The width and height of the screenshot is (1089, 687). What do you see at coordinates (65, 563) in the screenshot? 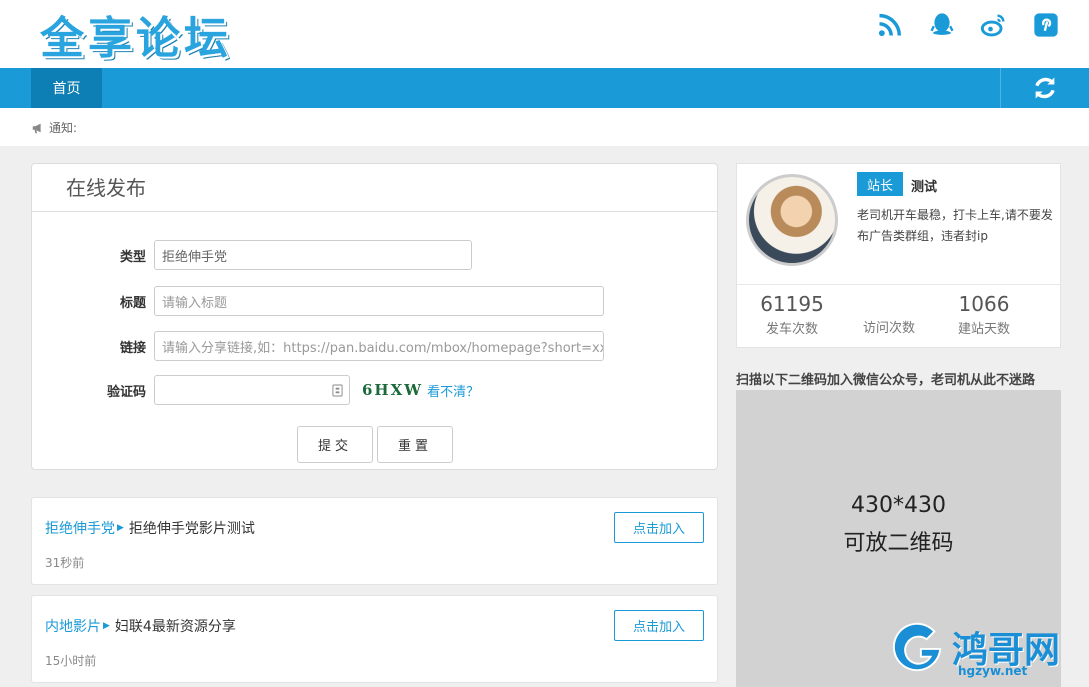
I see `post-time: 31秒前` at bounding box center [65, 563].